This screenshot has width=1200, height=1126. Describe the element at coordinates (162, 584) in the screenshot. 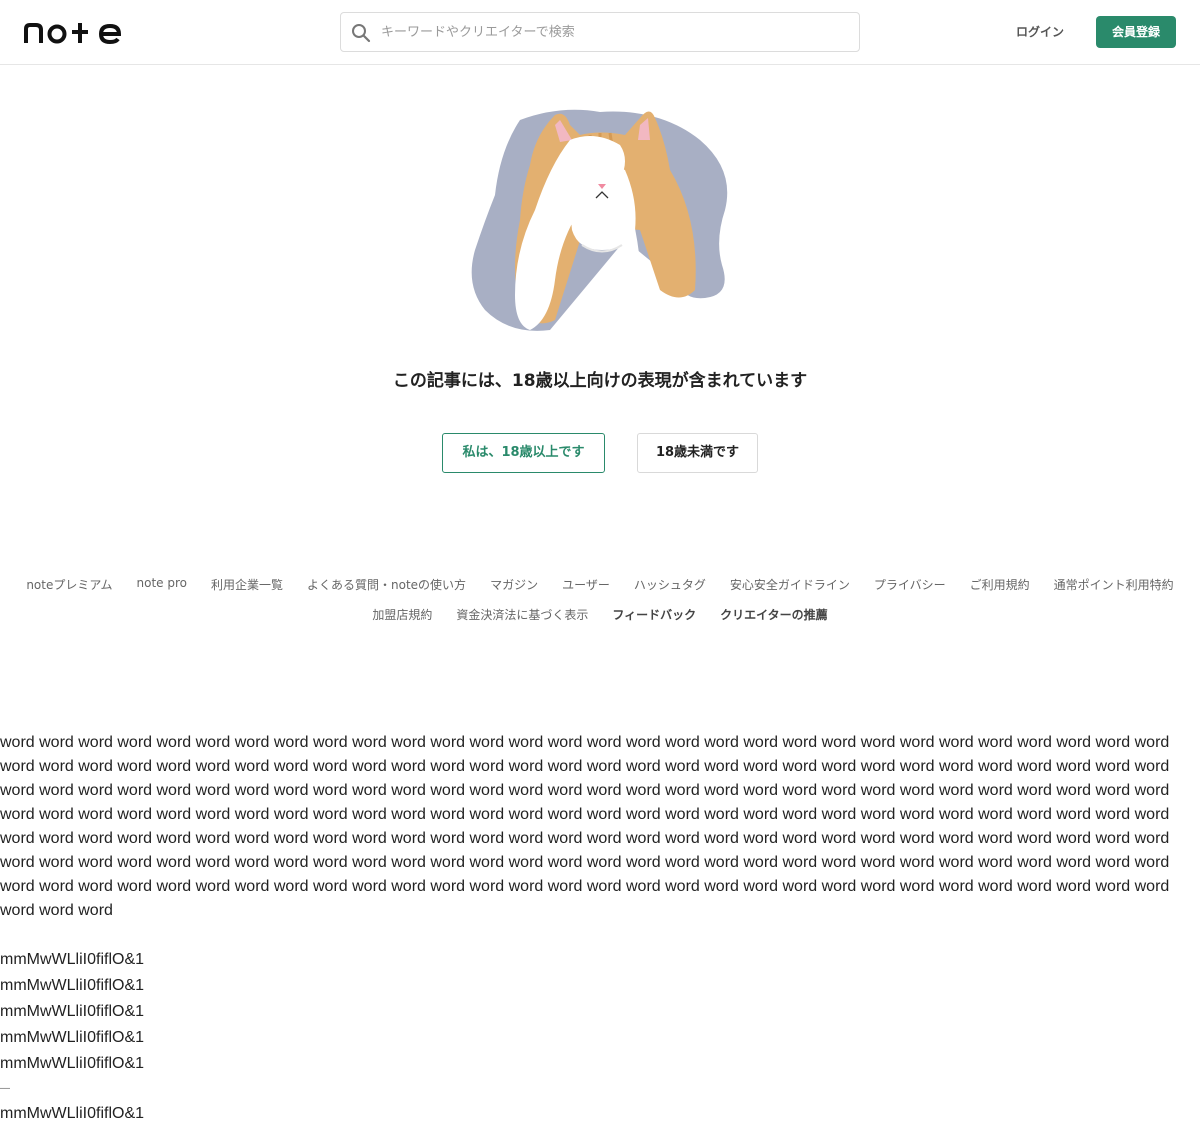

I see `footer-link-note-pro: note pro` at that location.